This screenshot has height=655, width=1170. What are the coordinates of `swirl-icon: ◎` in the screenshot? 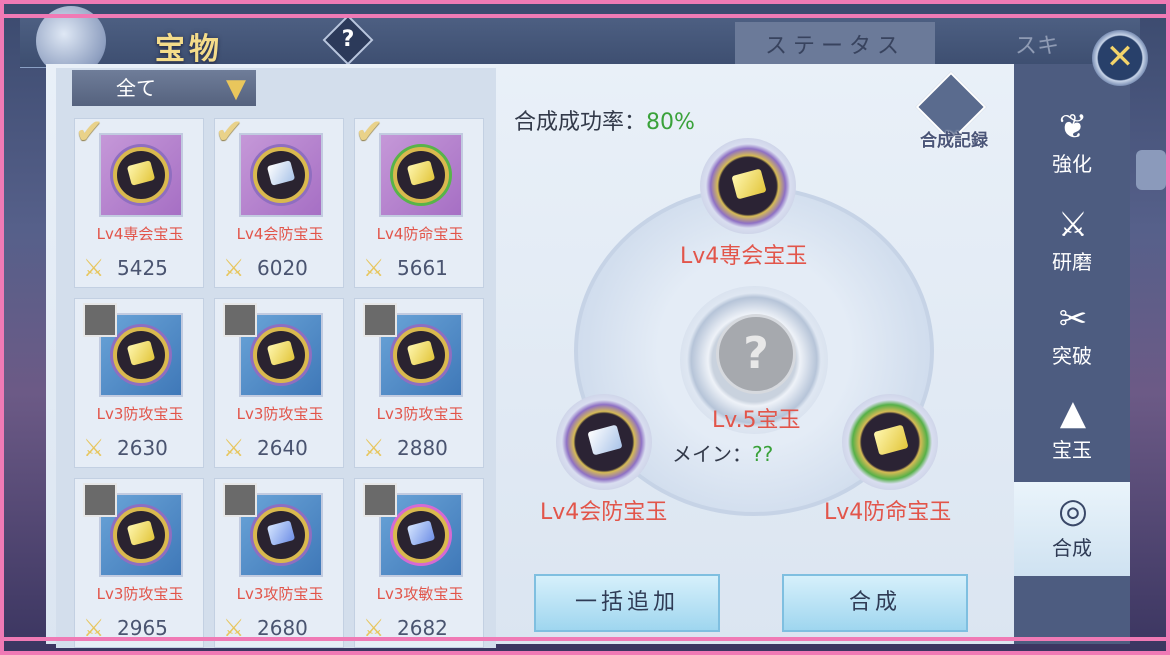 It's located at (1073, 511).